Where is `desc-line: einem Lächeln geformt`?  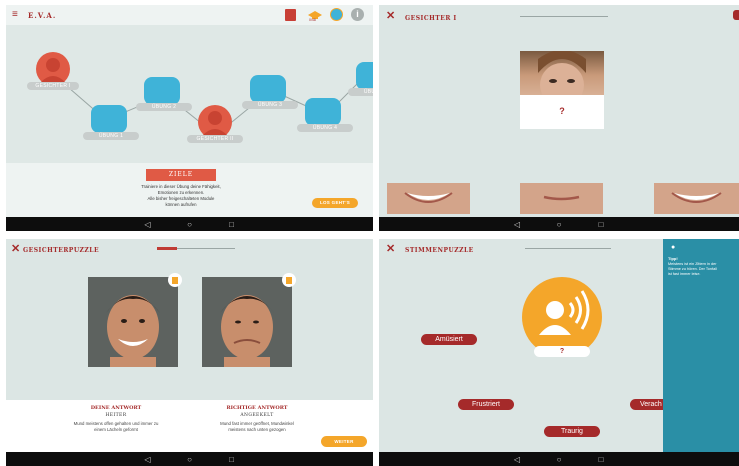
desc-line: einem Lächeln geformt is located at coordinates (116, 429).